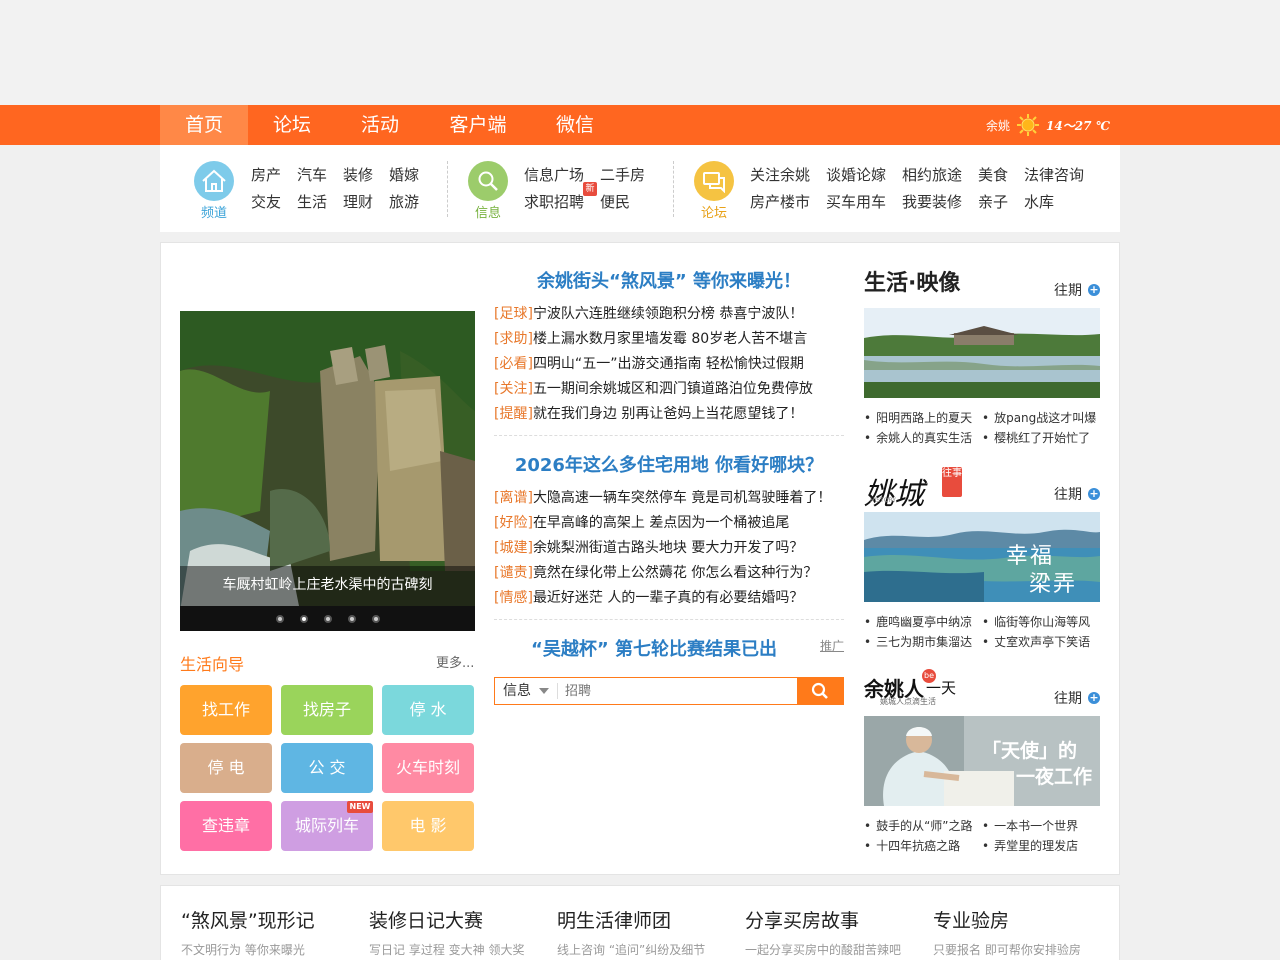 This screenshot has width=1280, height=960. Describe the element at coordinates (675, 691) in the screenshot. I see `search-input` at that location.